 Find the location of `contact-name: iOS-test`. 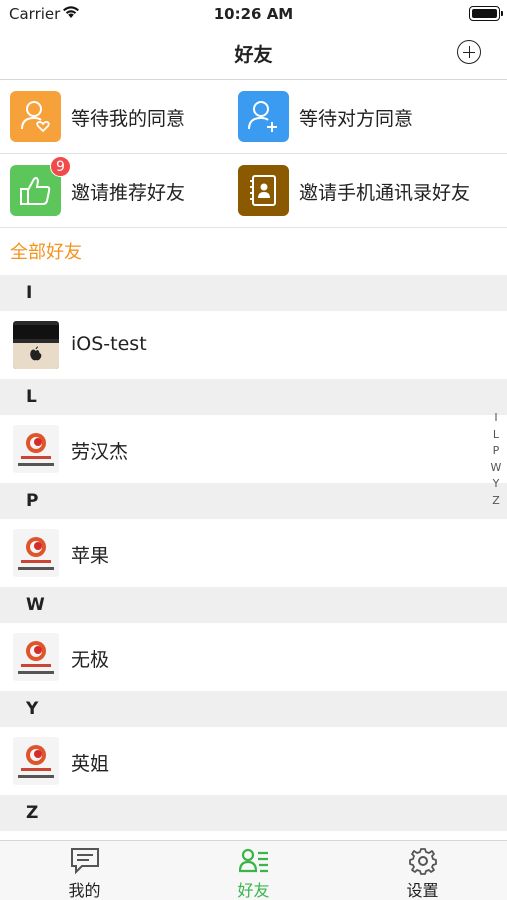

contact-name: iOS-test is located at coordinates (109, 344).